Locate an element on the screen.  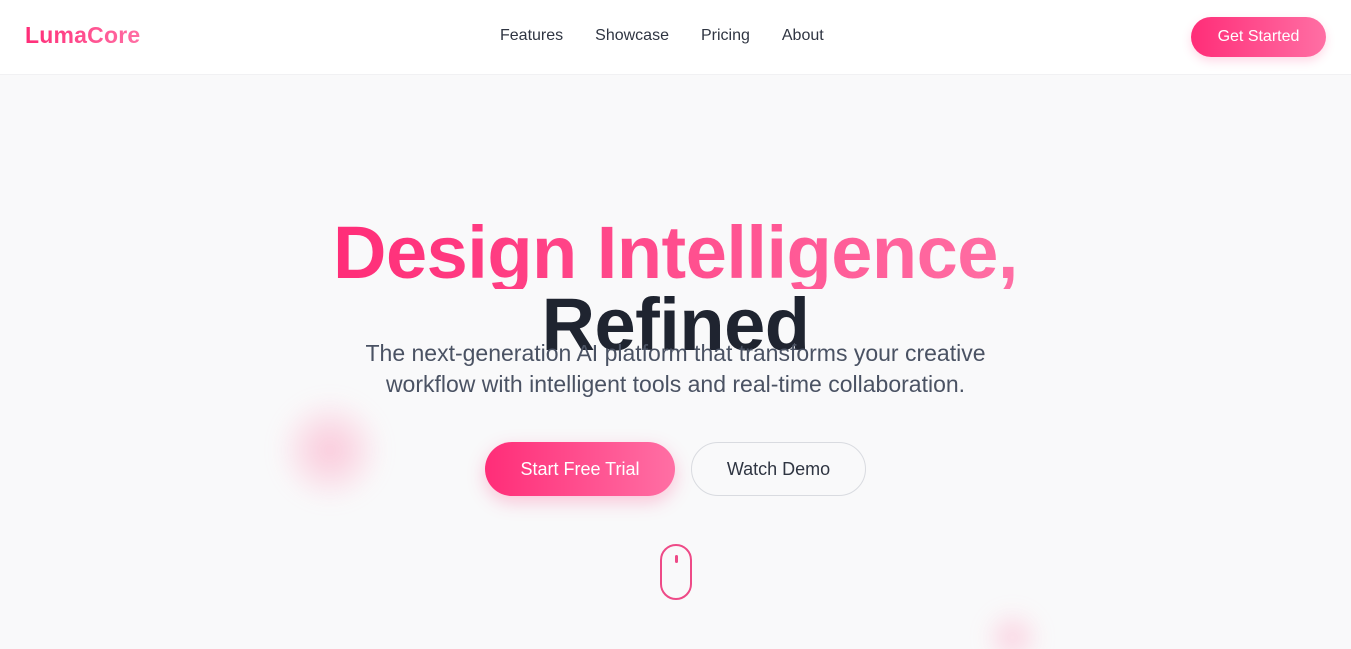
brand-logo: LumaCore is located at coordinates (82, 35).